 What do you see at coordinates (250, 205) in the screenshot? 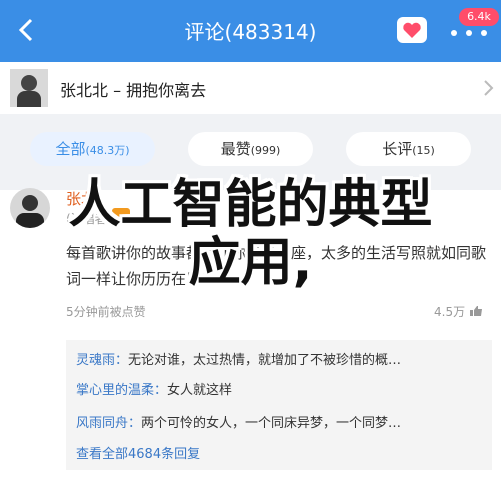
I see `overlay-line-1: 人工智能的典型` at bounding box center [250, 205].